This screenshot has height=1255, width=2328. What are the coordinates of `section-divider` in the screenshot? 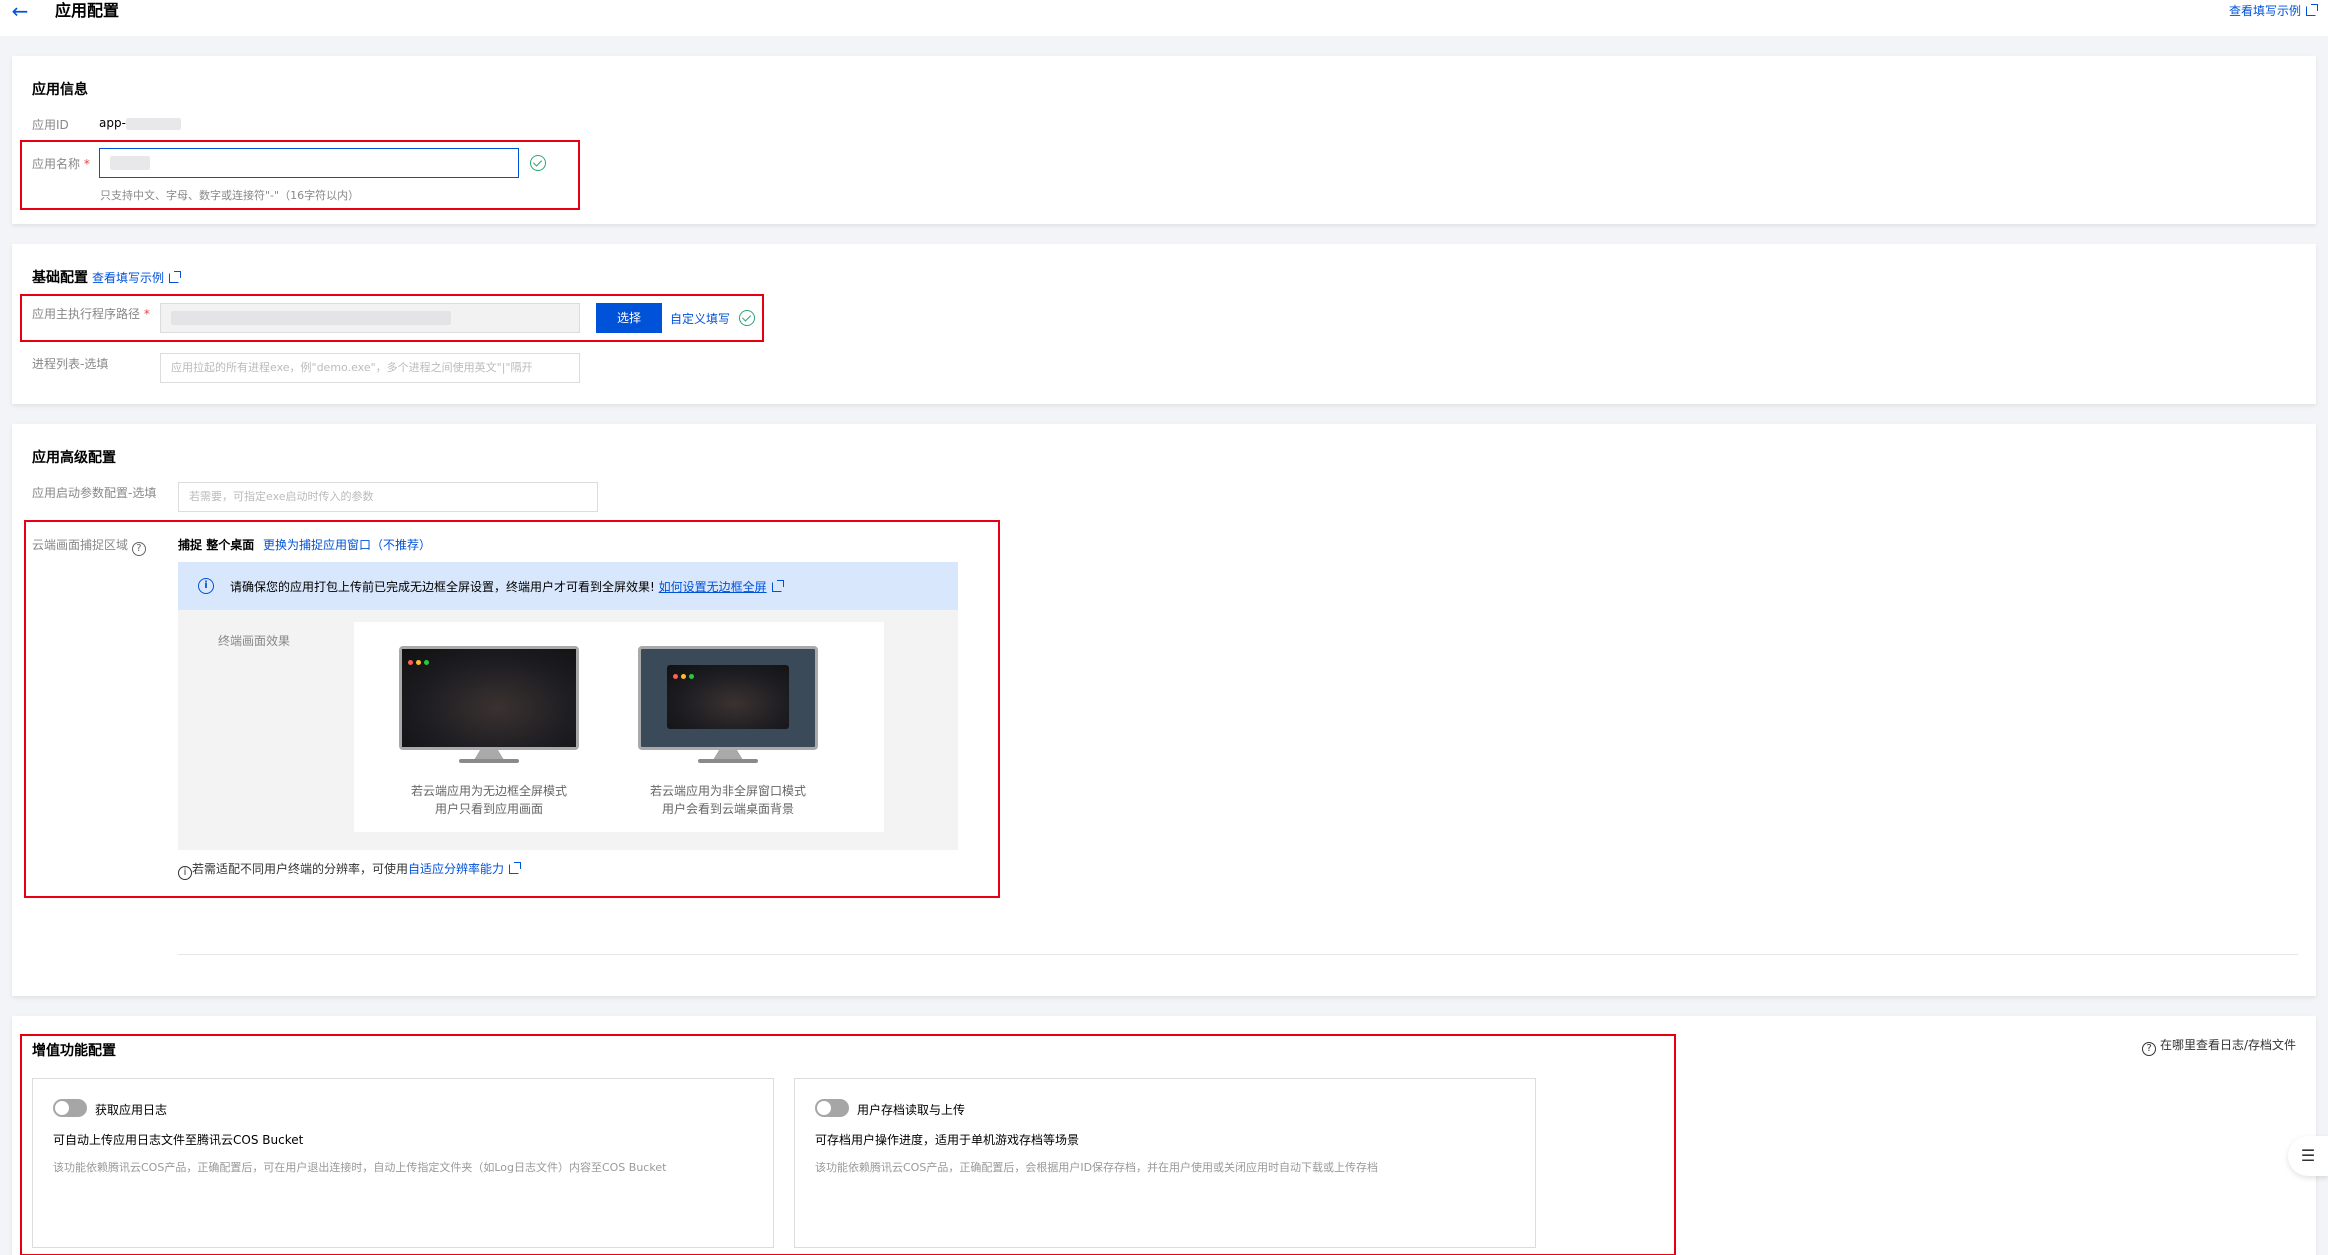 It's located at (1238, 954).